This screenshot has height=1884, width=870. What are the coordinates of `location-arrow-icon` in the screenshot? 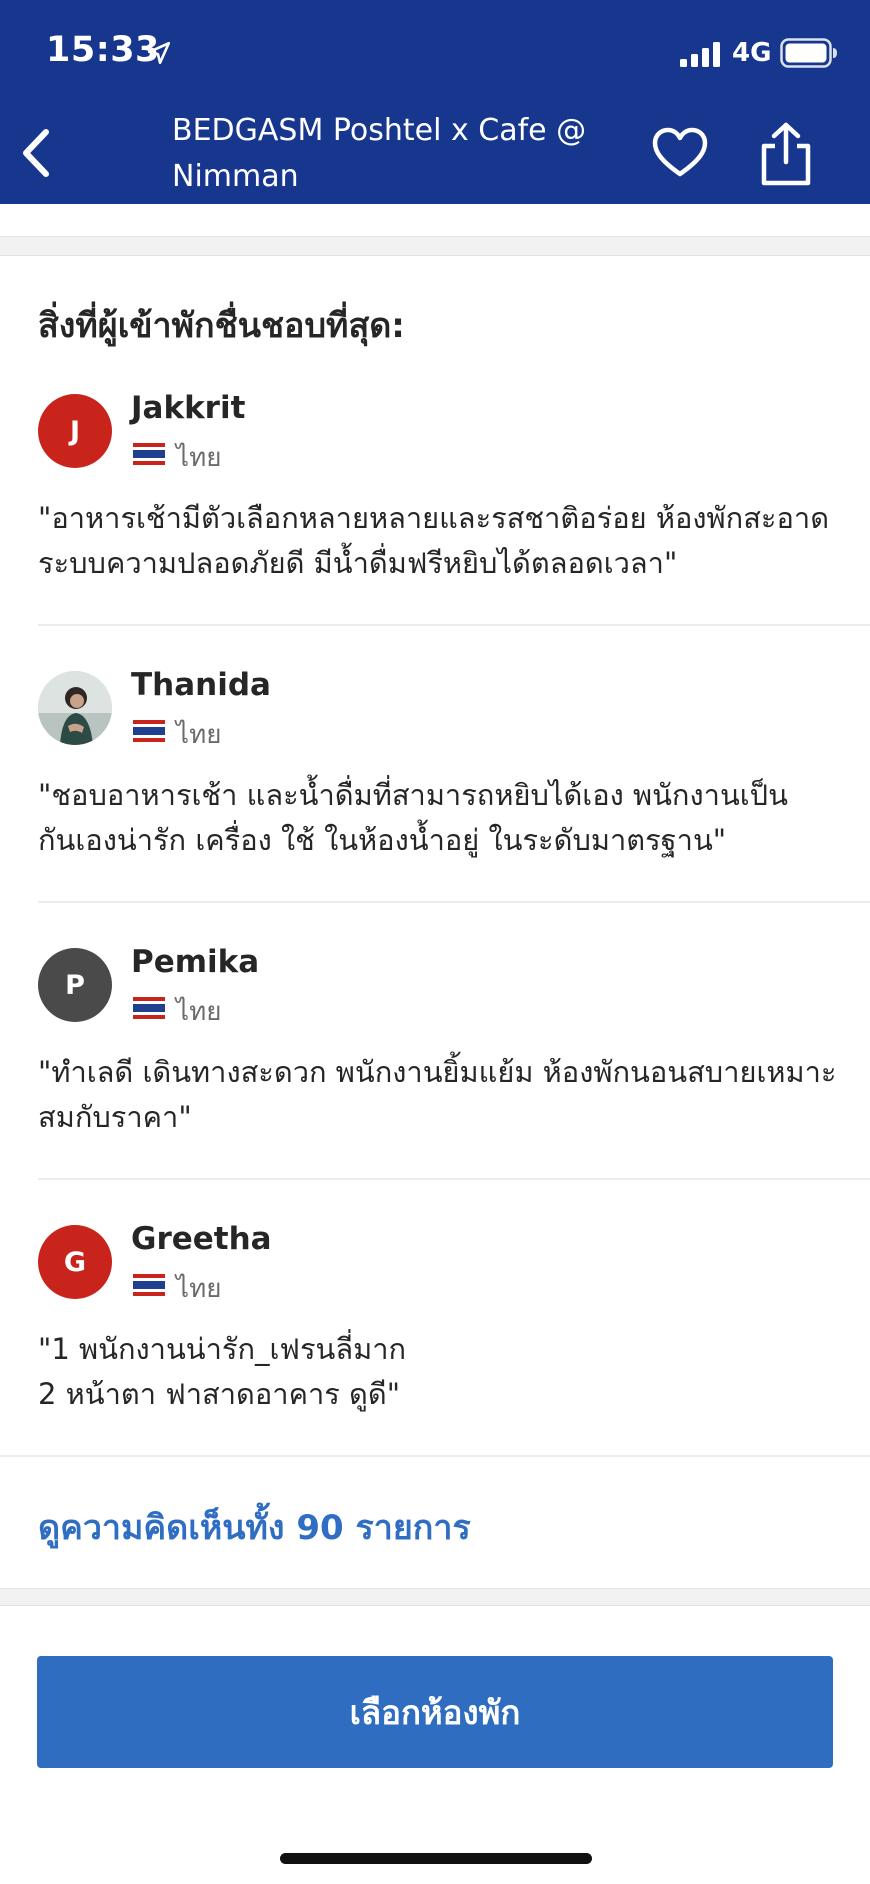 It's located at (159, 53).